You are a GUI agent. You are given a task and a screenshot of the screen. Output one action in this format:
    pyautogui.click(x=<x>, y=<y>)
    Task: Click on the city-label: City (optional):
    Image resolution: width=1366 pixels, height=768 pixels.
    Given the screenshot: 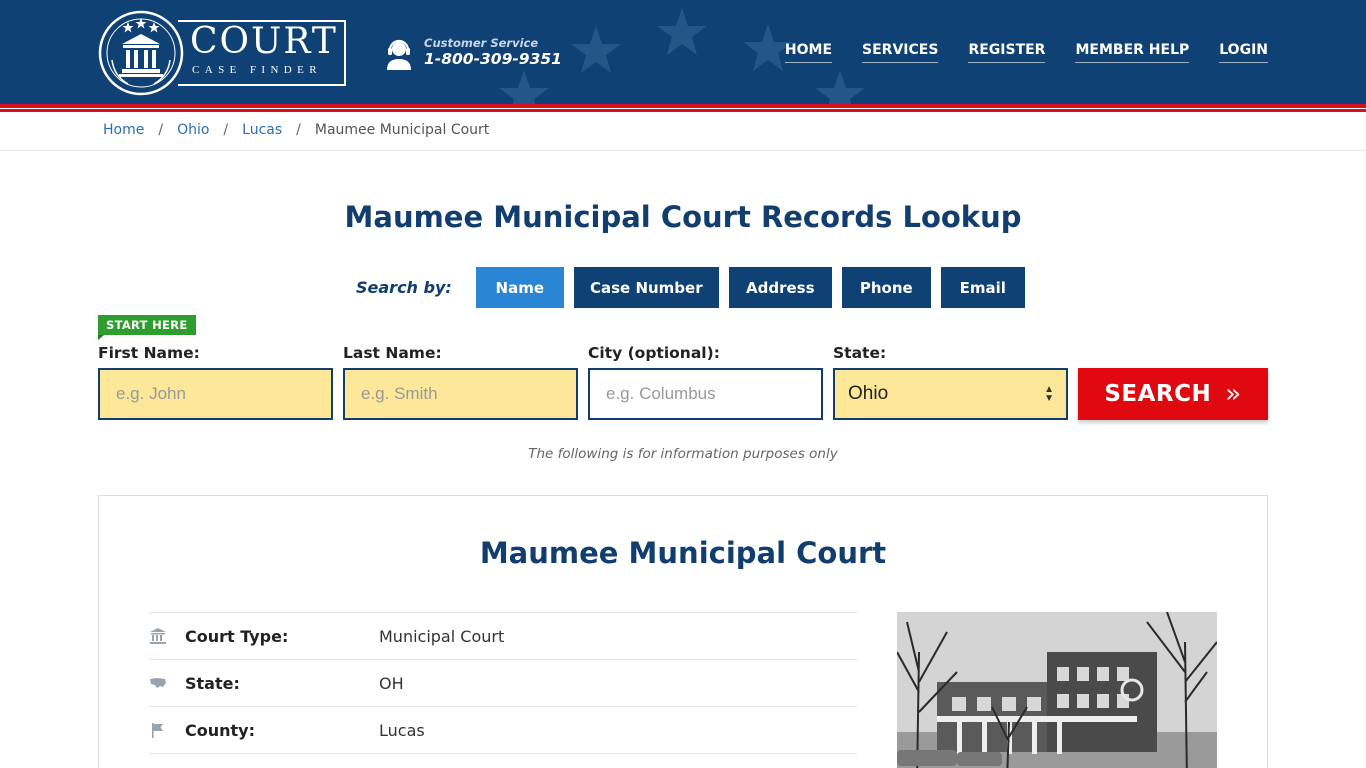 What is the action you would take?
    pyautogui.click(x=654, y=353)
    